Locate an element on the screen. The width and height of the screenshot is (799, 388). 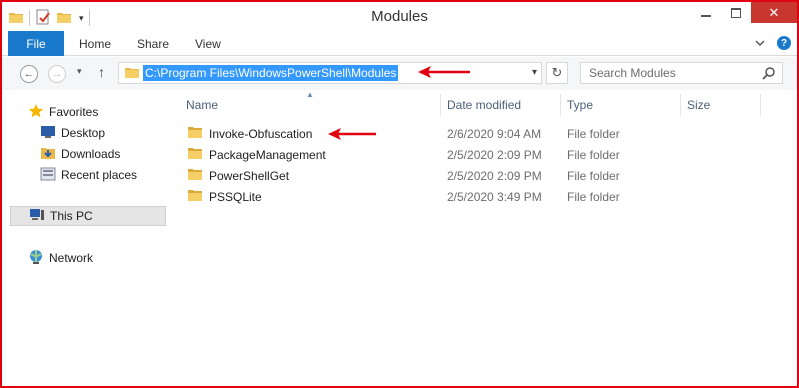
downloads-icon is located at coordinates (48, 154).